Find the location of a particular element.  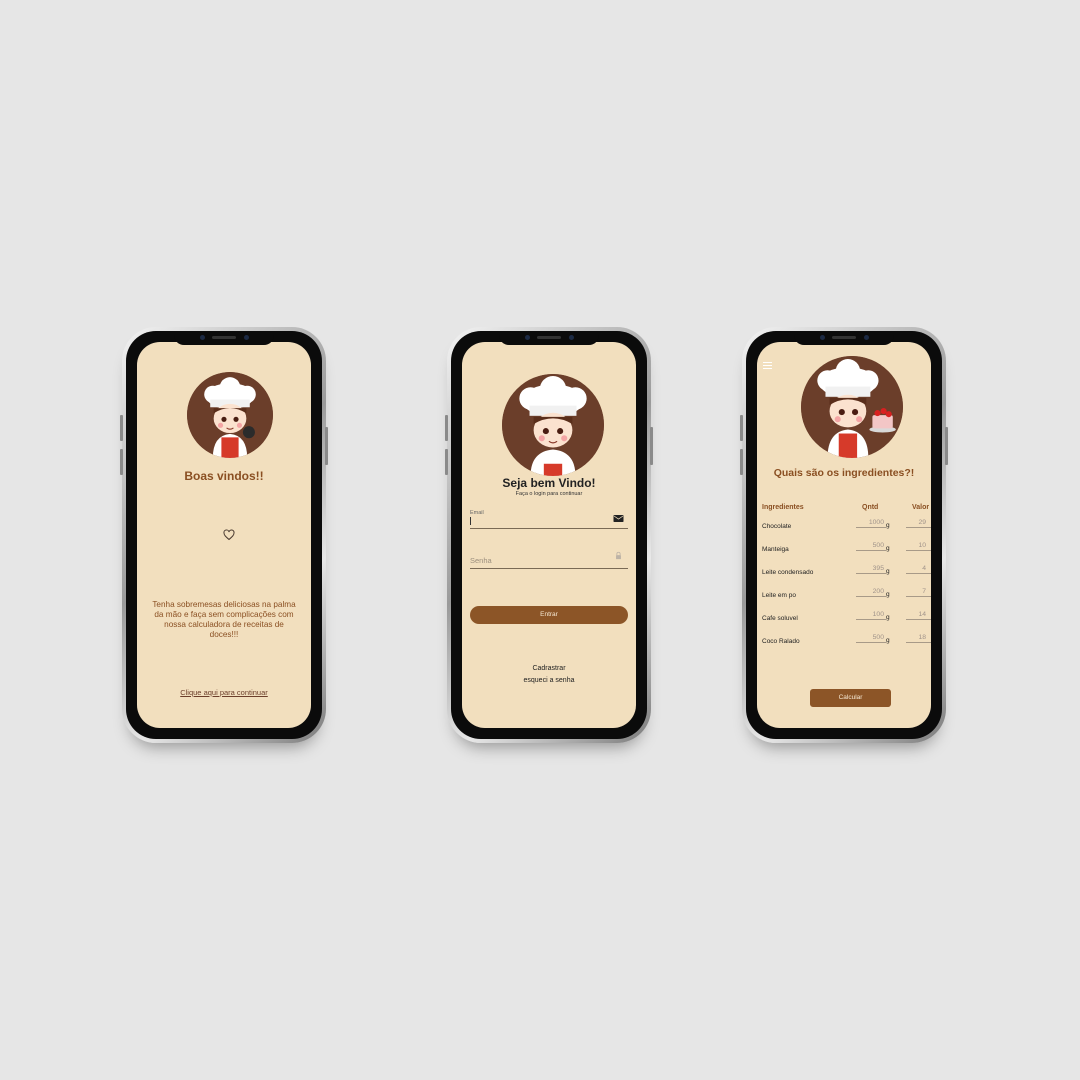

forgot-password-link: esqueci a senha is located at coordinates (549, 680).